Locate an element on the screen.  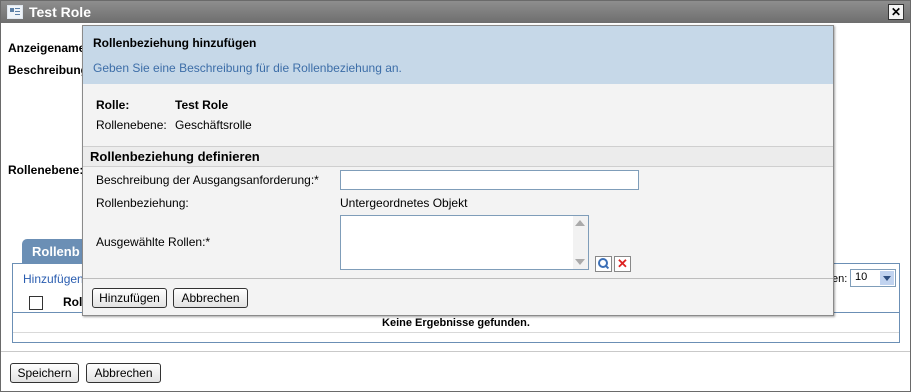
footer-divider is located at coordinates (455, 351).